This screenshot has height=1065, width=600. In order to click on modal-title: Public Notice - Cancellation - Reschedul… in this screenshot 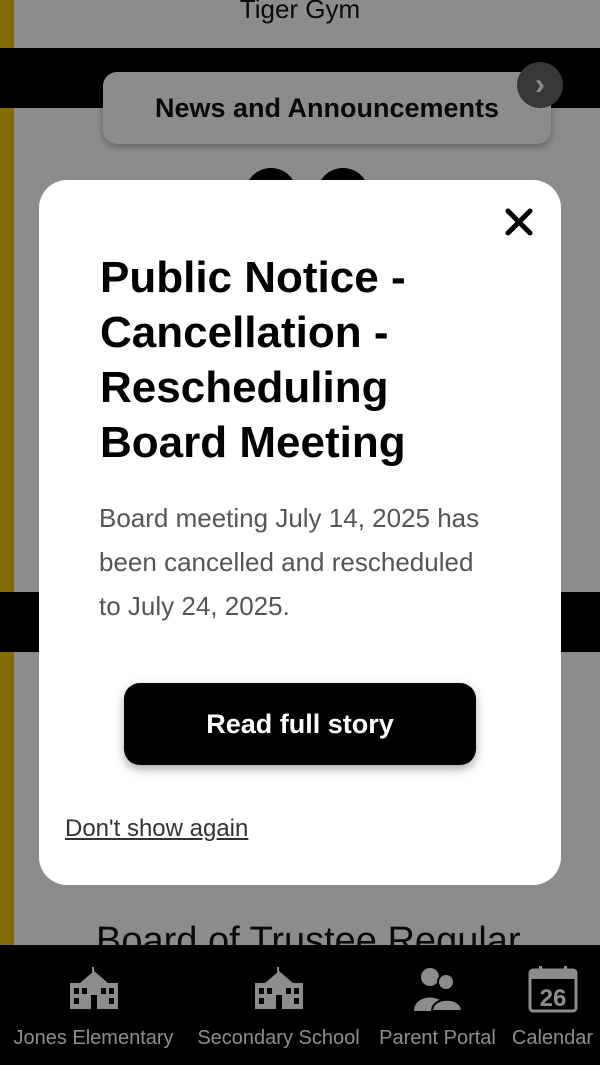, I will do `click(253, 360)`.